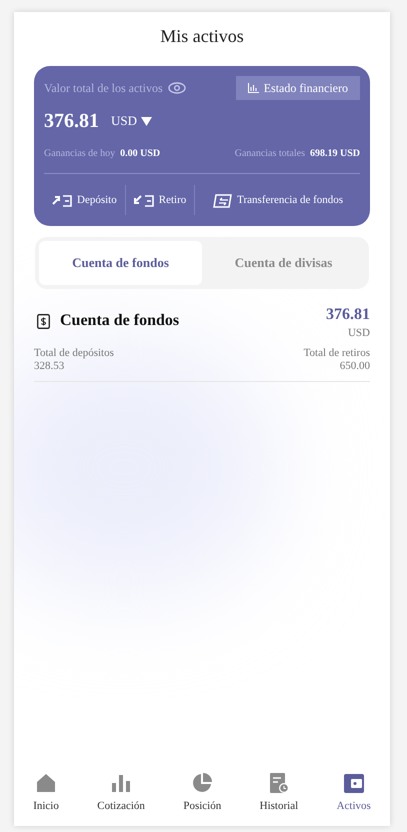 This screenshot has height=832, width=407. I want to click on action-button: Retiro, so click(160, 200).